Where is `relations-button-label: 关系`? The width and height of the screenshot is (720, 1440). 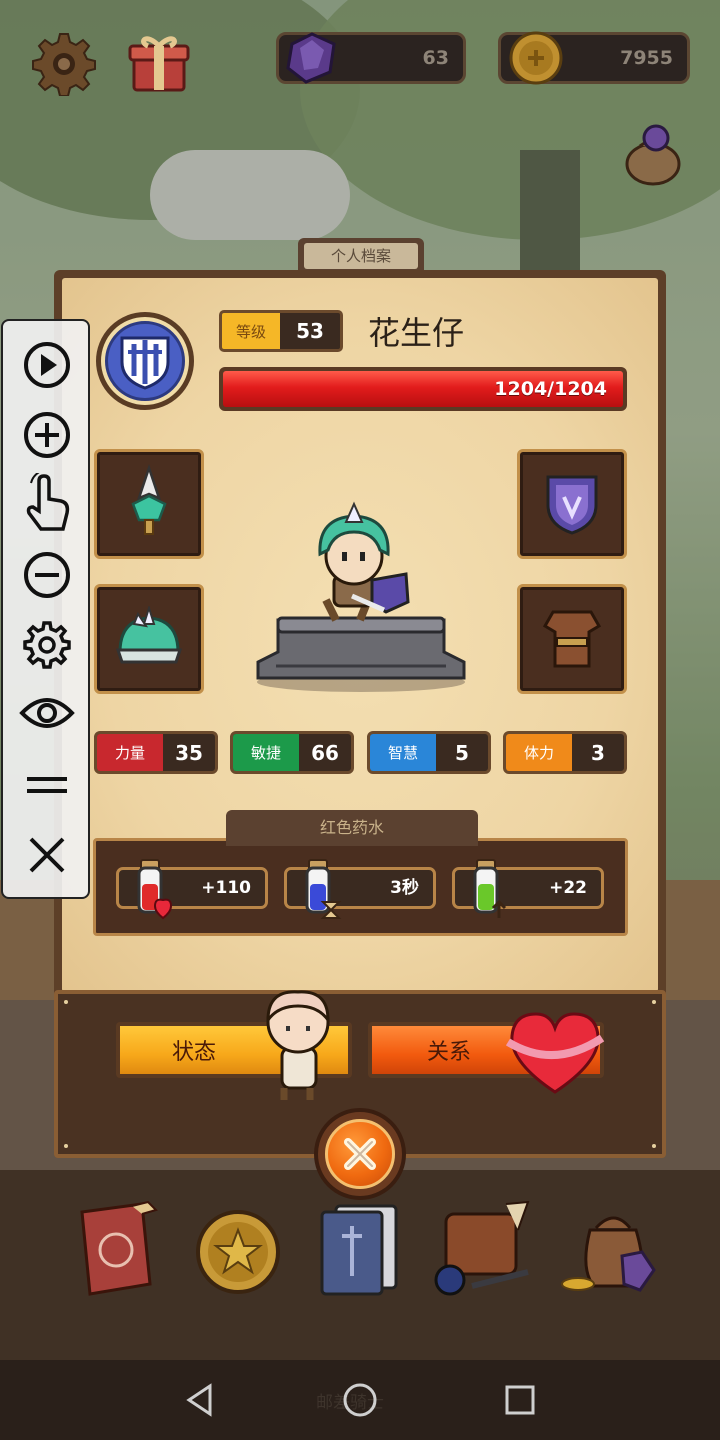 relations-button-label: 关系 is located at coordinates (448, 1052).